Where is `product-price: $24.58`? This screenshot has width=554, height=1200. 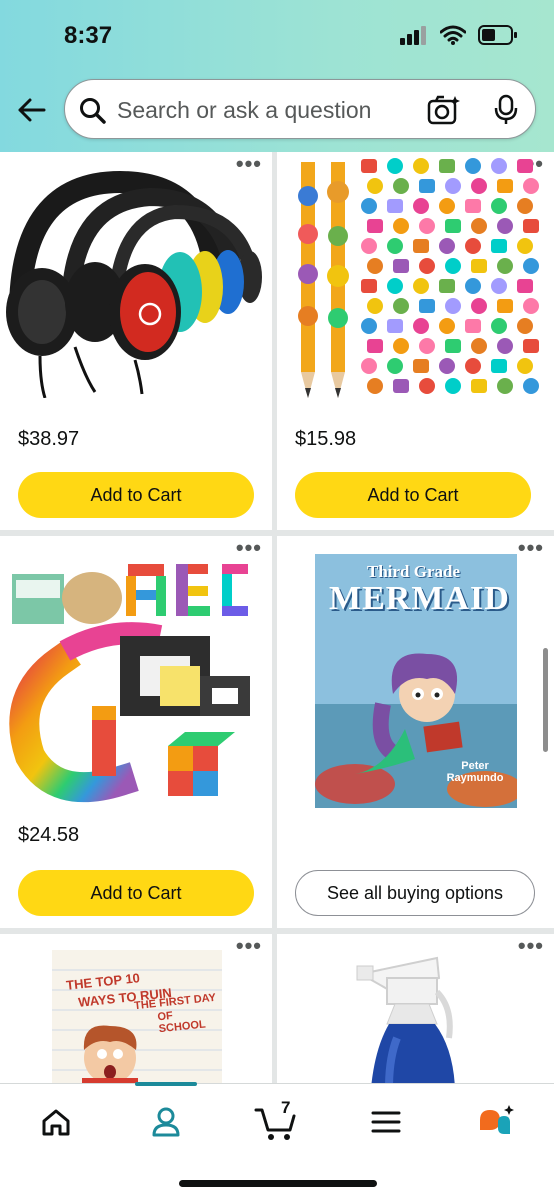 product-price: $24.58 is located at coordinates (49, 835).